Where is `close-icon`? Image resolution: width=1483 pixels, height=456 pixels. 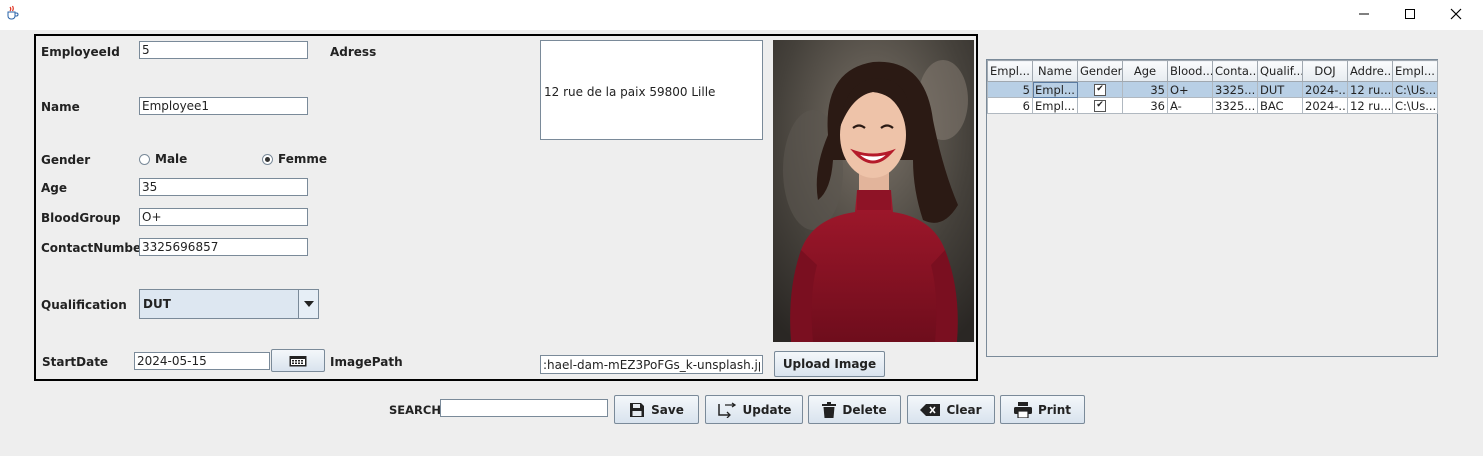
close-icon is located at coordinates (1456, 14).